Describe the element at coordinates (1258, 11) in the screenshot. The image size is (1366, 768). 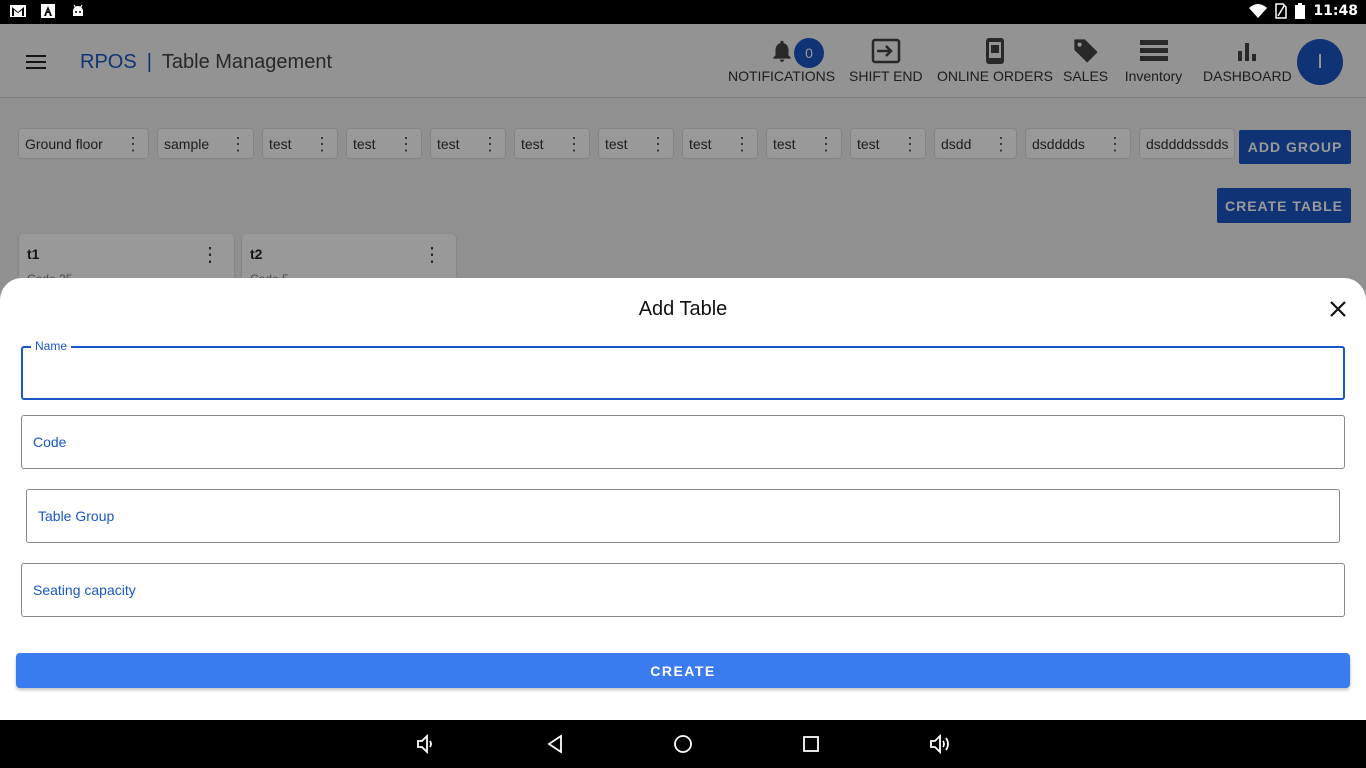
I see `wifi-icon` at that location.